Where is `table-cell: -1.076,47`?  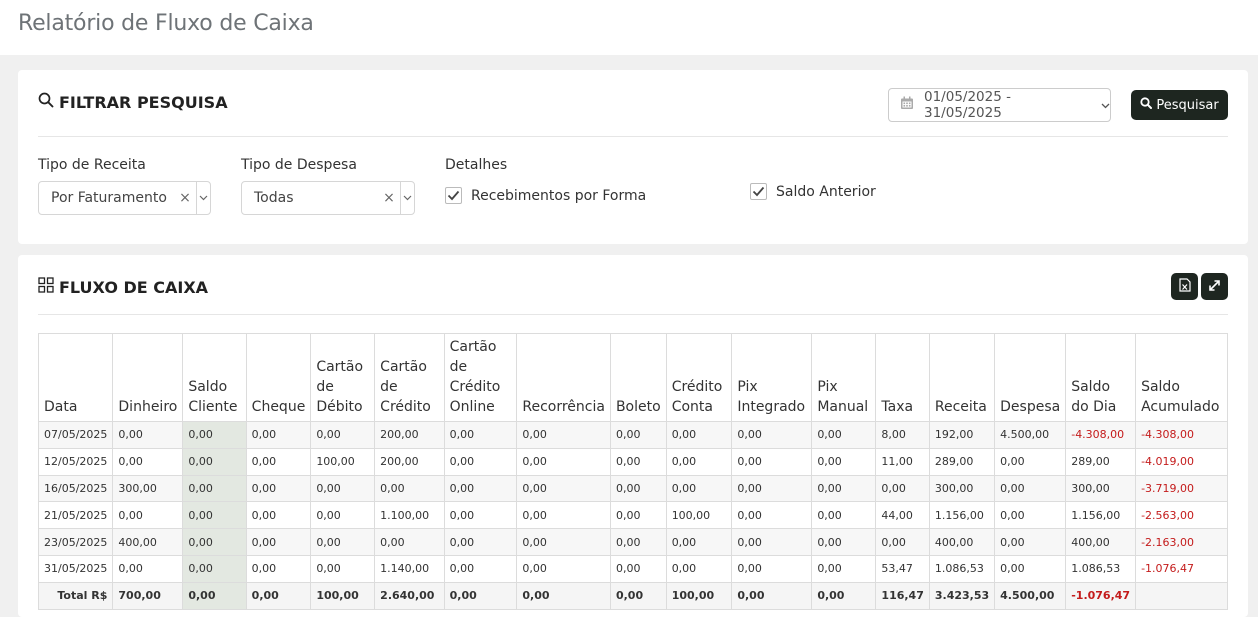
table-cell: -1.076,47 is located at coordinates (1181, 568).